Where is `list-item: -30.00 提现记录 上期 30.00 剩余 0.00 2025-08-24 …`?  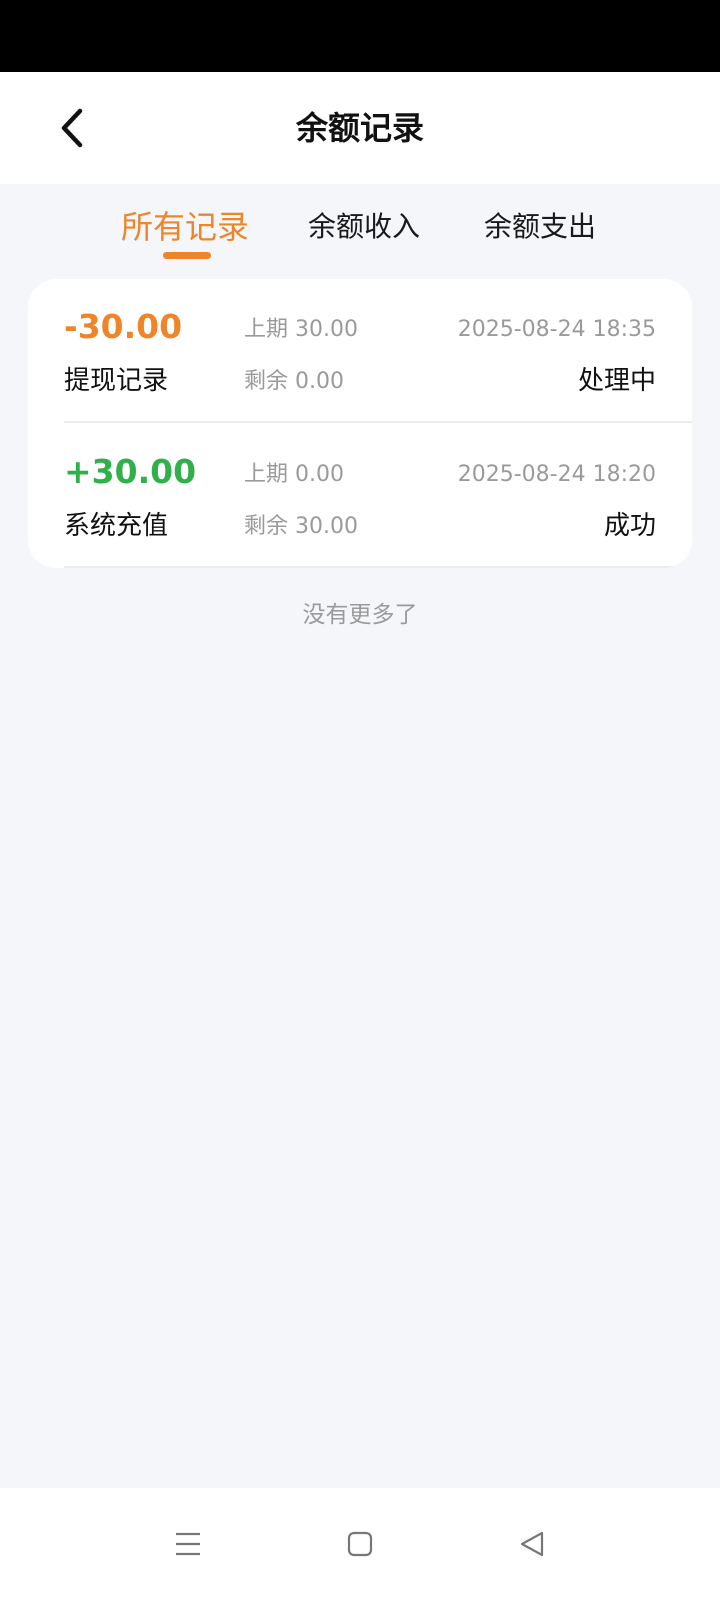
list-item: -30.00 提现记录 上期 30.00 剩余 0.00 2025-08-24 … is located at coordinates (360, 351).